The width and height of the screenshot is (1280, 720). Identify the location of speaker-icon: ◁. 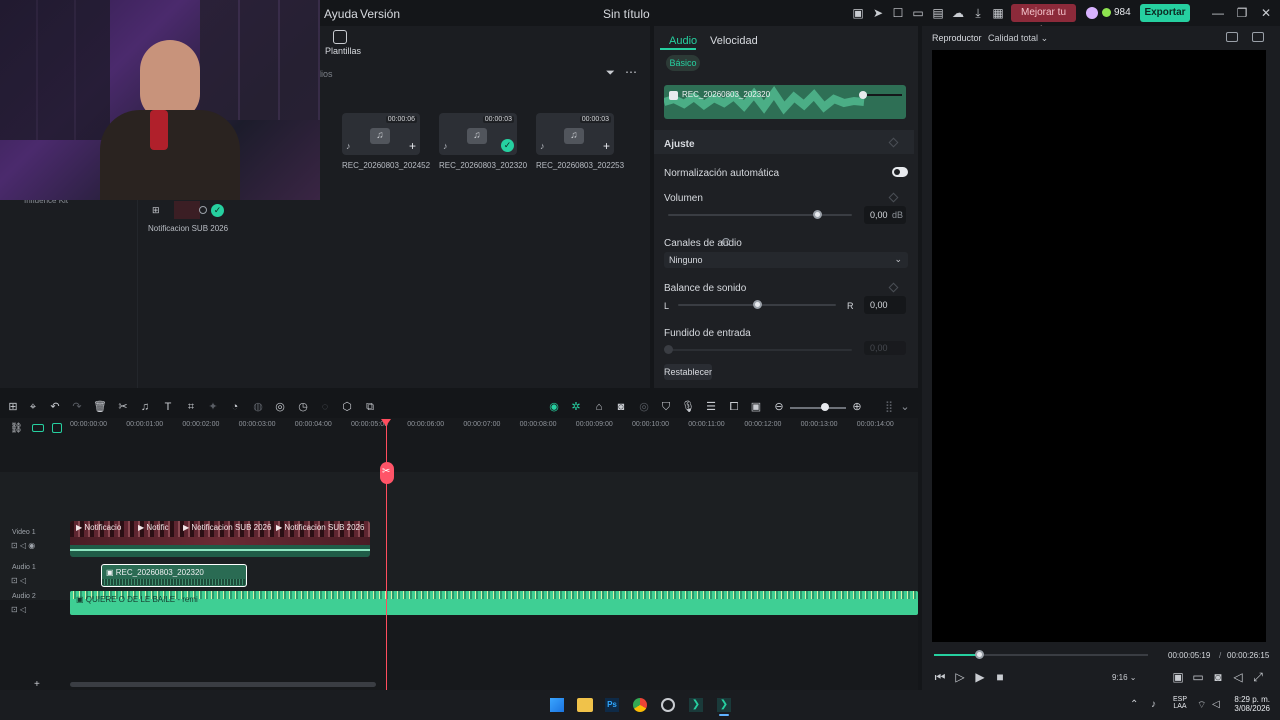
(1216, 704).